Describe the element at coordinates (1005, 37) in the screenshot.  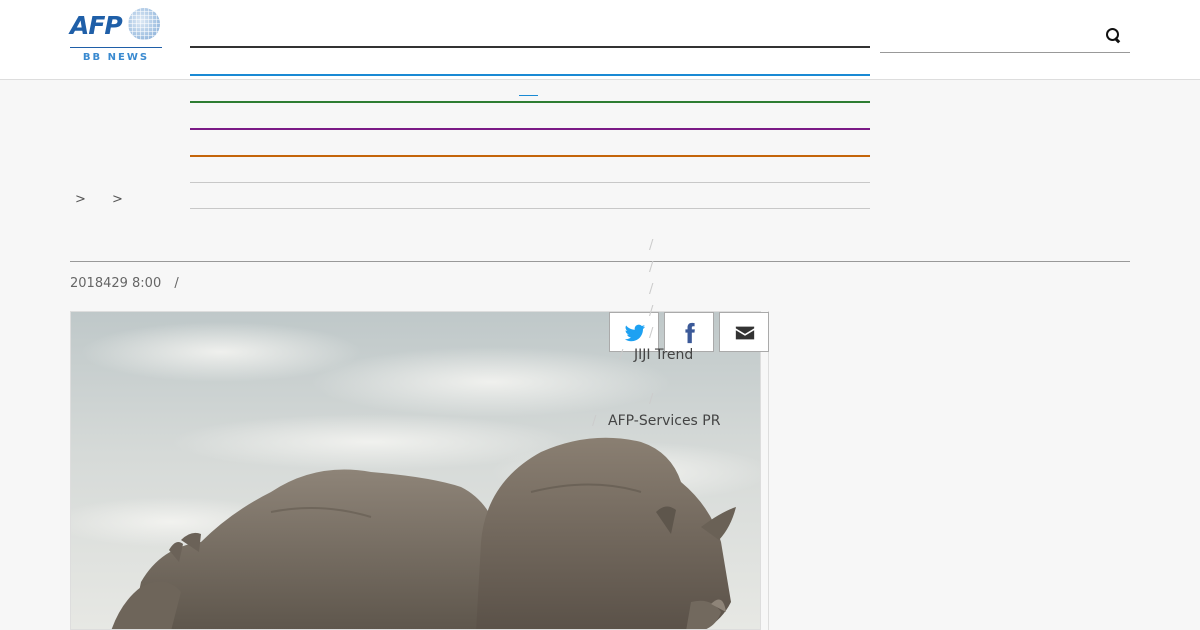
I see `search-field` at that location.